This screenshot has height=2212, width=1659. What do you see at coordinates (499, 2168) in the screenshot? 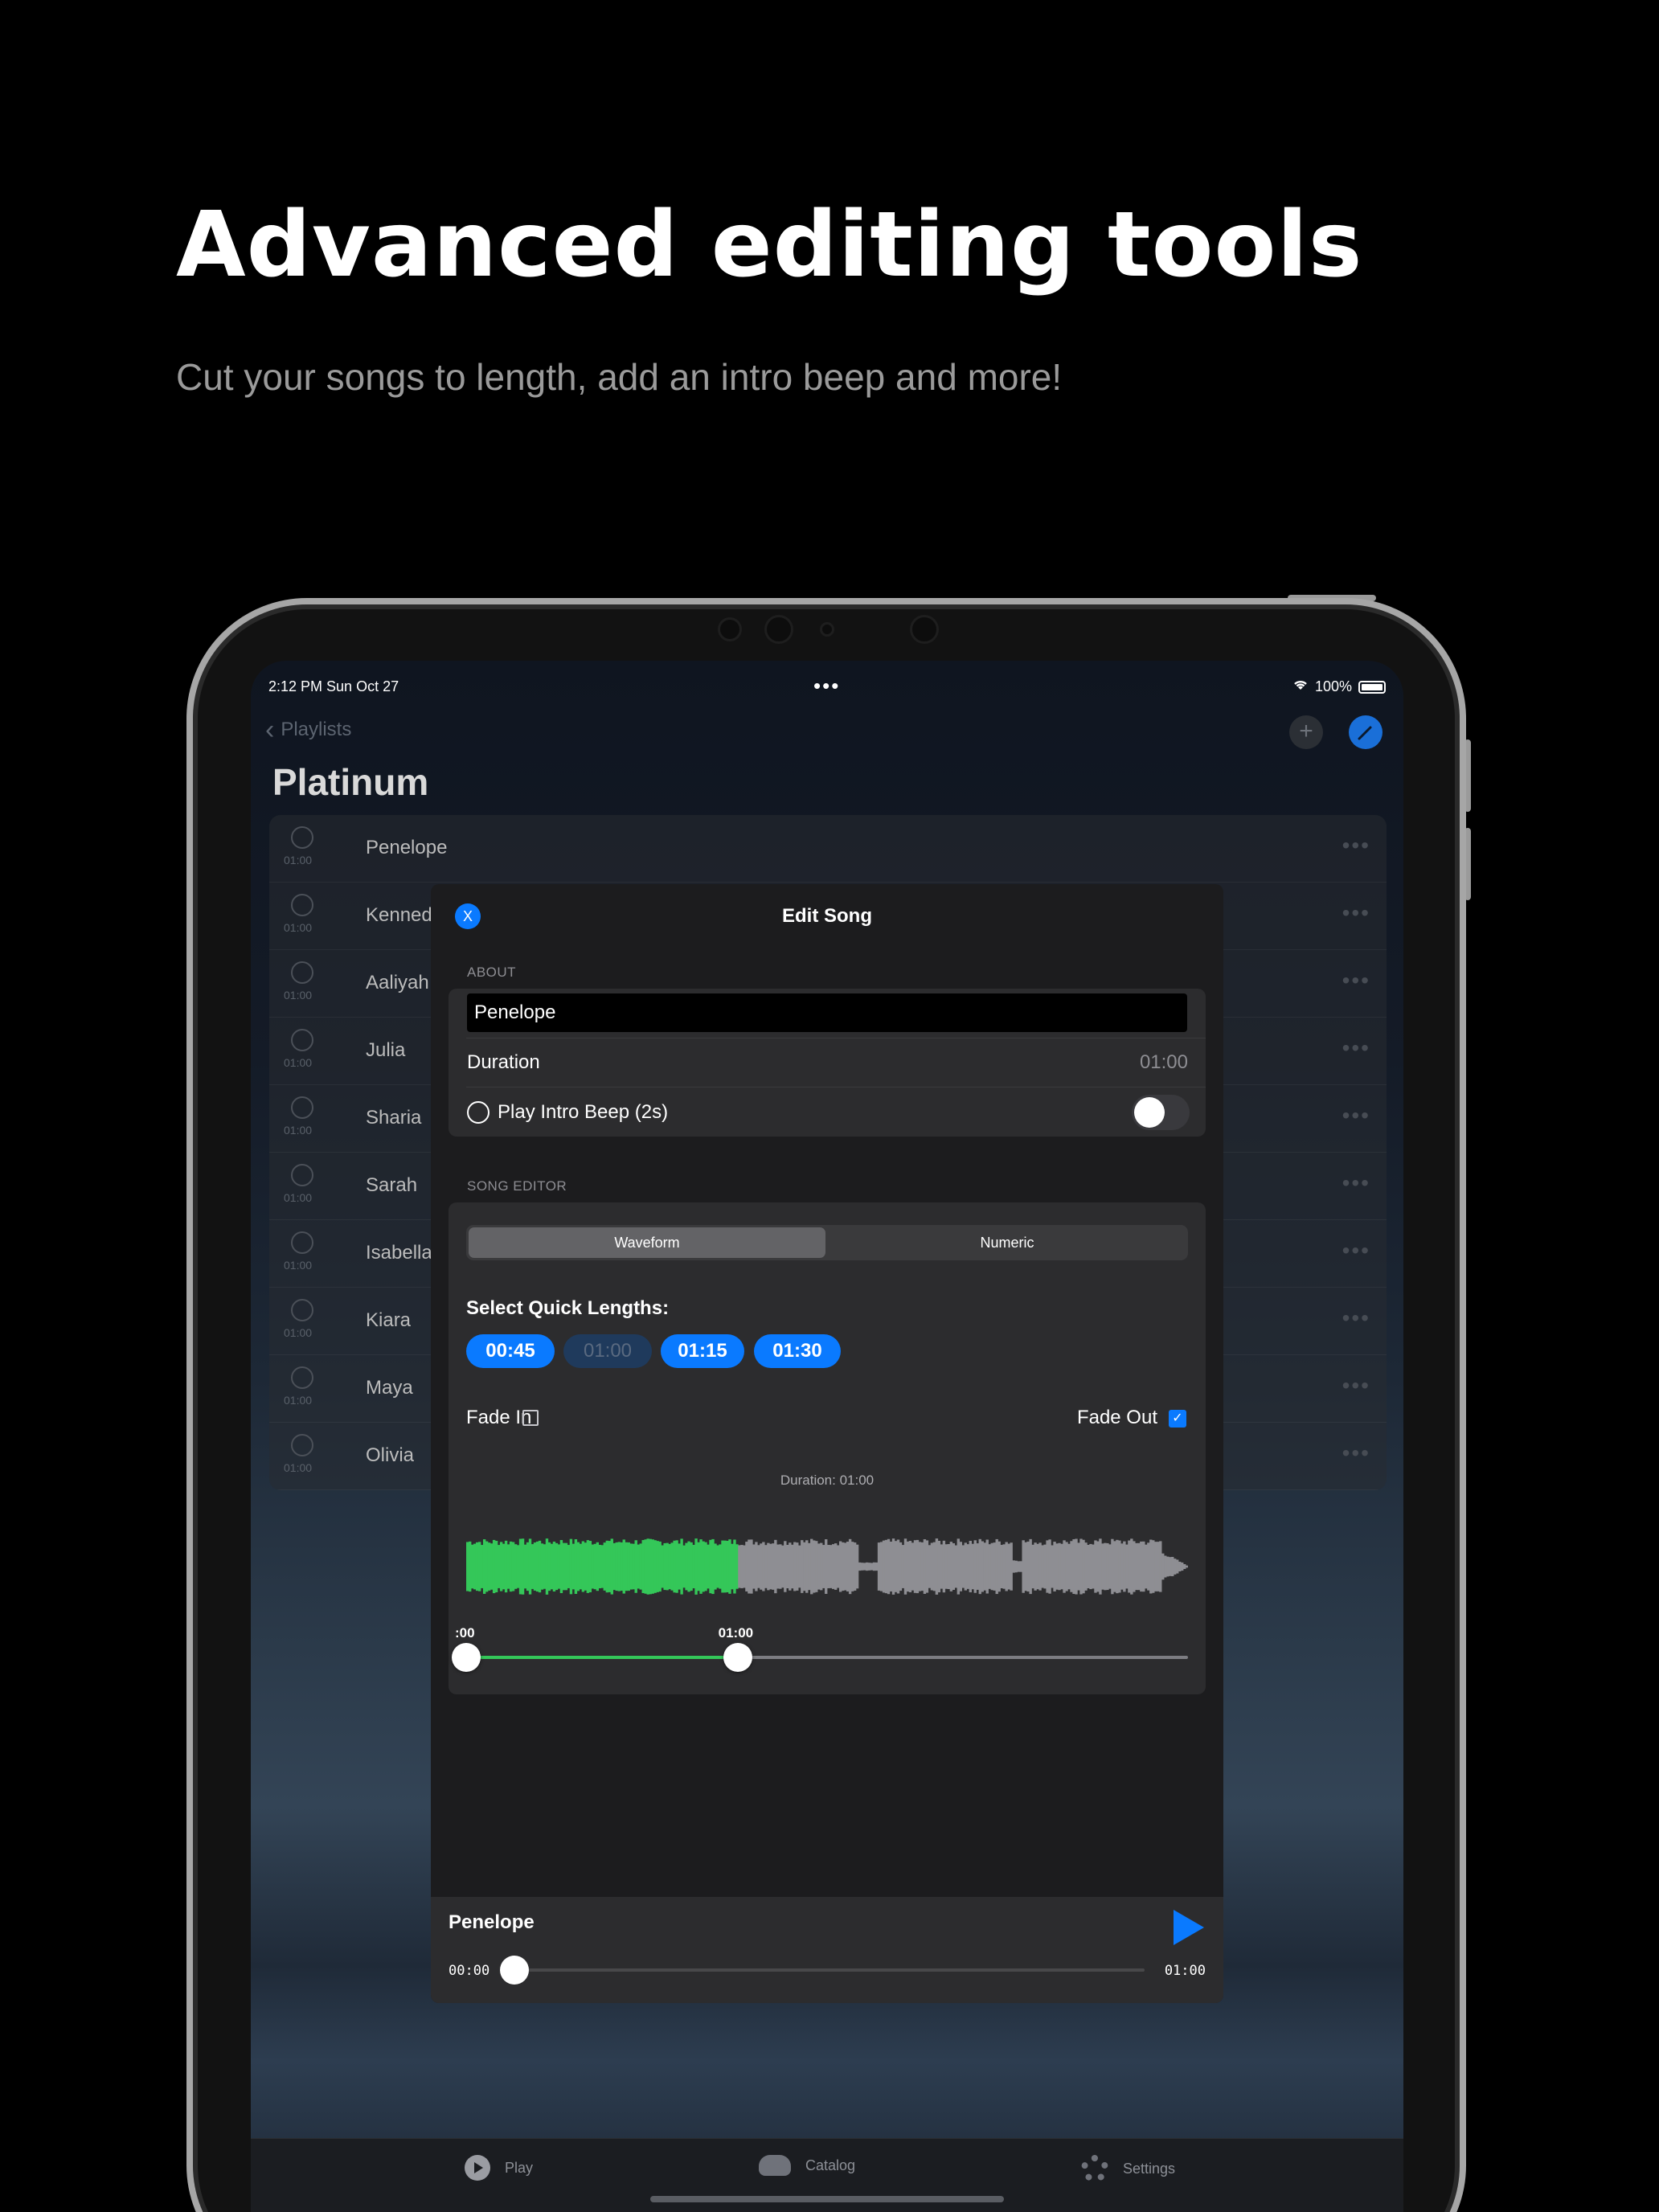
I see `tab-play: Play` at bounding box center [499, 2168].